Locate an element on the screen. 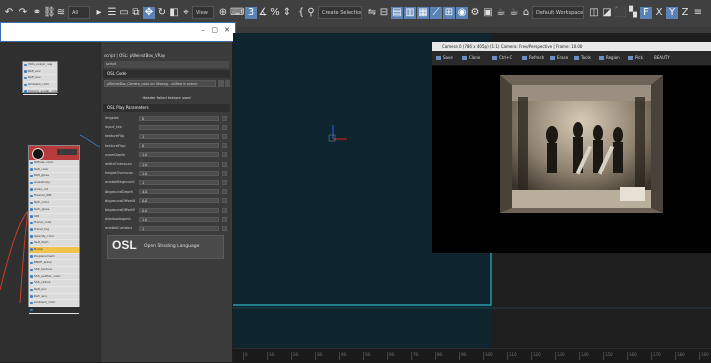  copy-button: Ctrl+C is located at coordinates (502, 58).